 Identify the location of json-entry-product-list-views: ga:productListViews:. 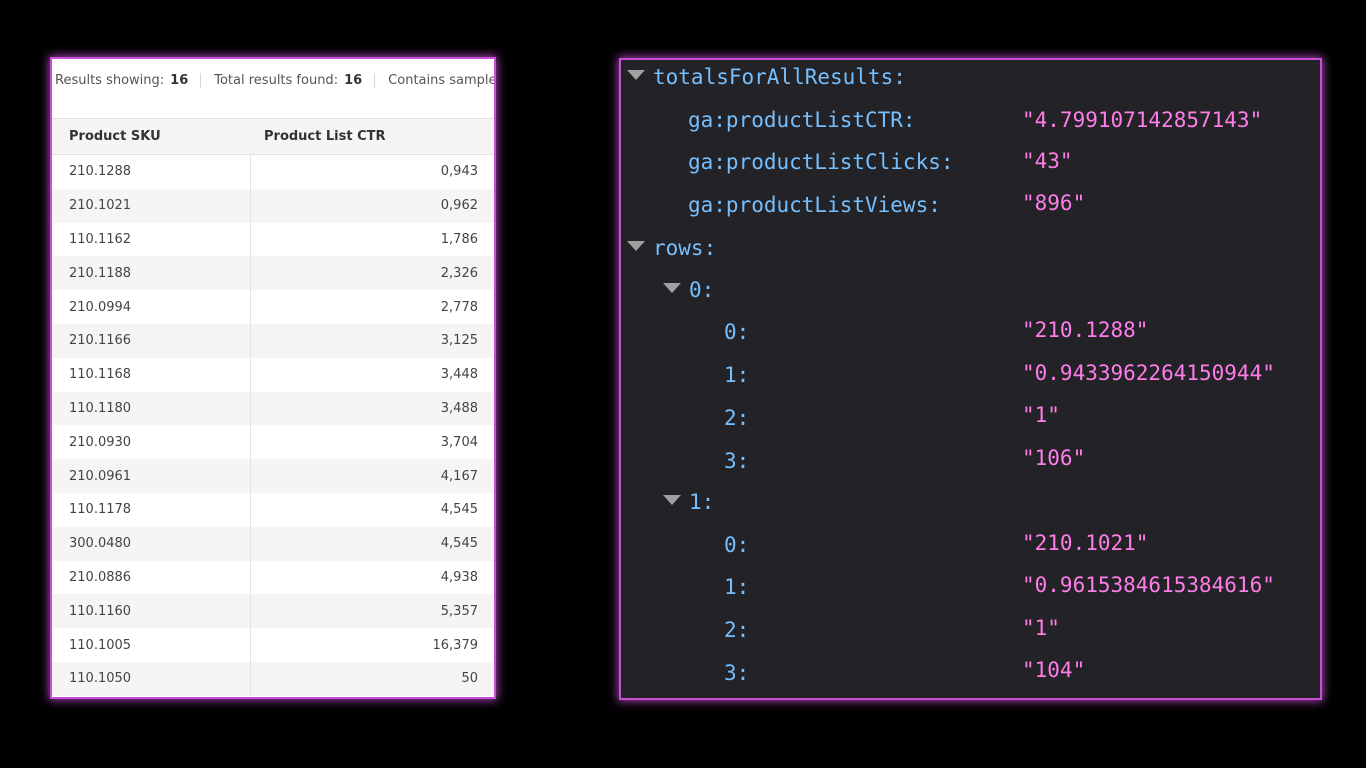
(814, 205).